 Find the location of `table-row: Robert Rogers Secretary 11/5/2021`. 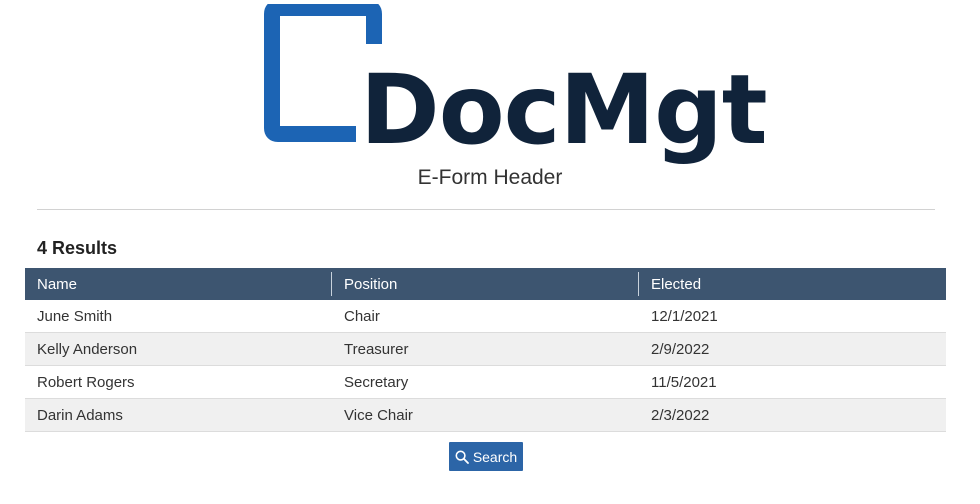

table-row: Robert Rogers Secretary 11/5/2021 is located at coordinates (485, 382).